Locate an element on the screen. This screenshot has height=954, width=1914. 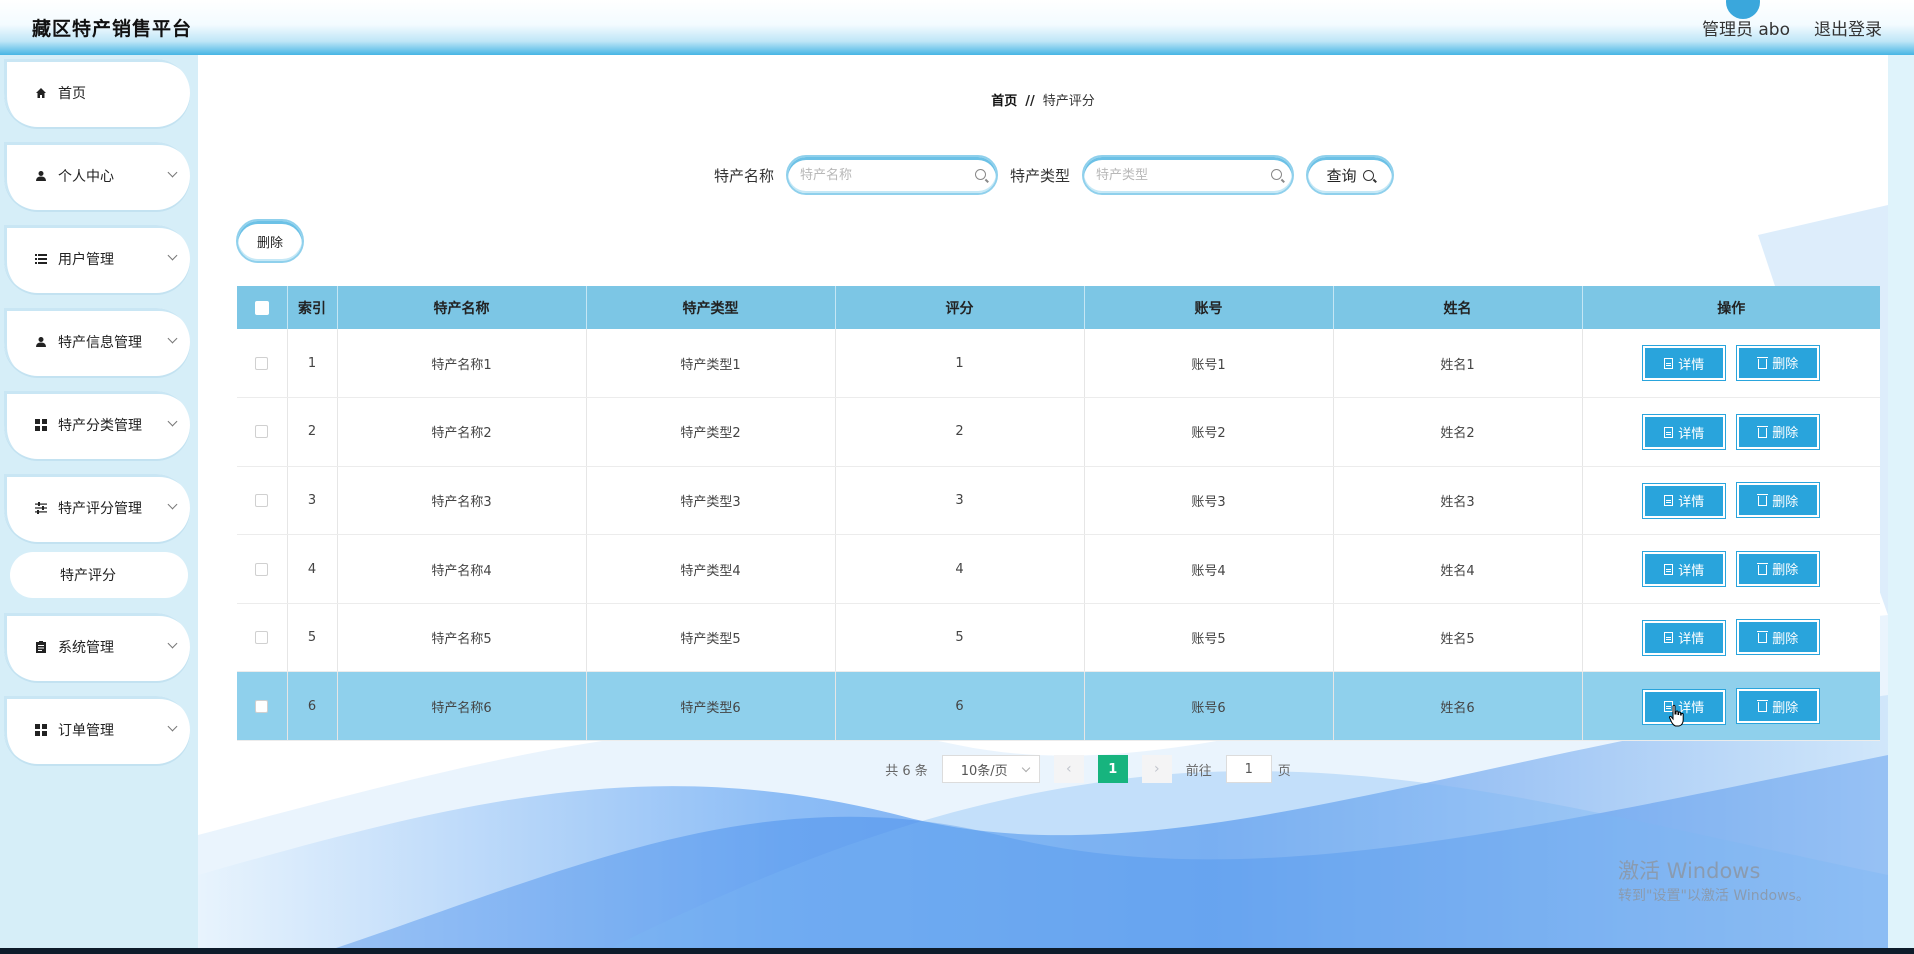
page-number-active: 1 is located at coordinates (1112, 769).